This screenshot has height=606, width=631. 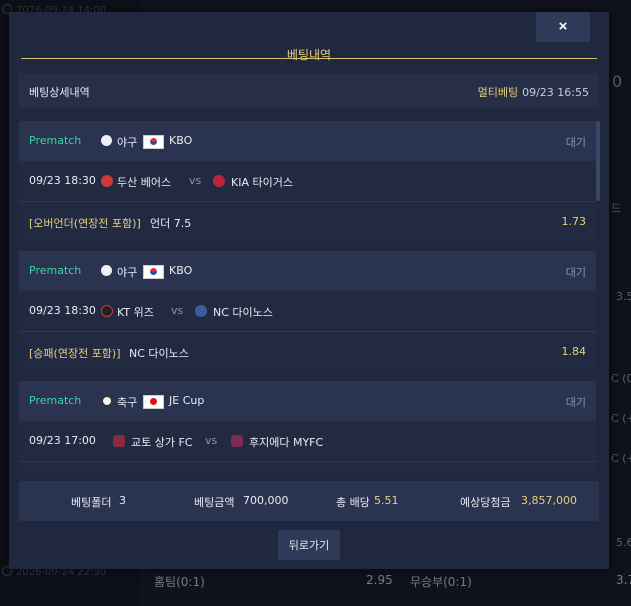 I want to click on expected-label: 예상당첨금, so click(x=485, y=502).